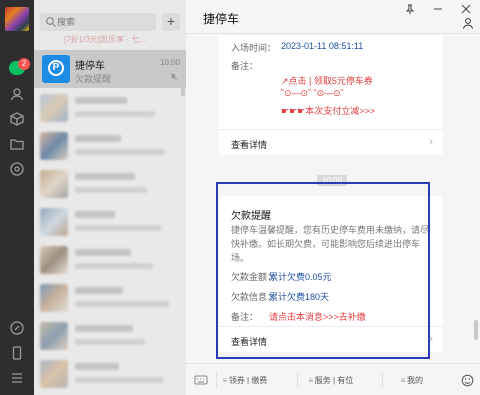  I want to click on menu-item-mine: ≡ 我的, so click(411, 380).